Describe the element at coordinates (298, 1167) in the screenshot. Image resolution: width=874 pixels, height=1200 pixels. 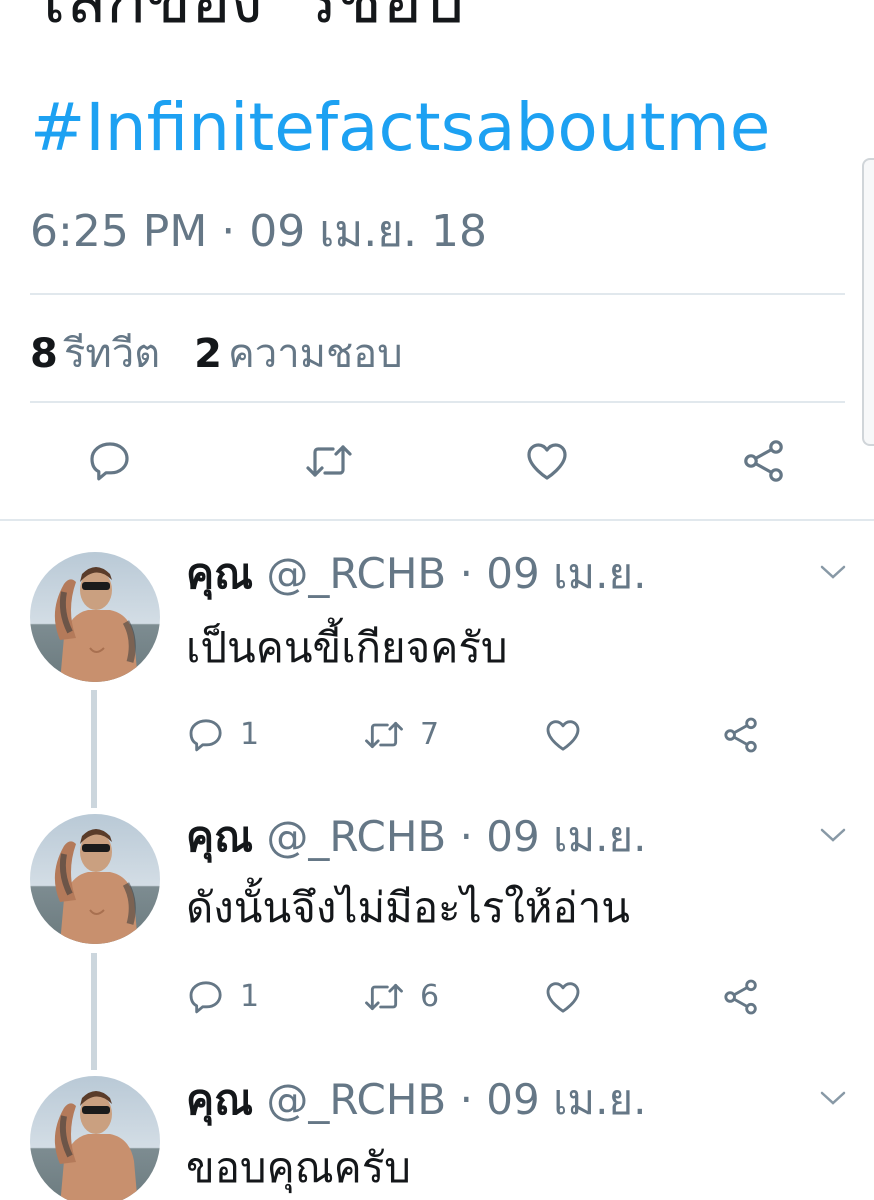
I see `reply-text: ขอบคุณครับ` at that location.